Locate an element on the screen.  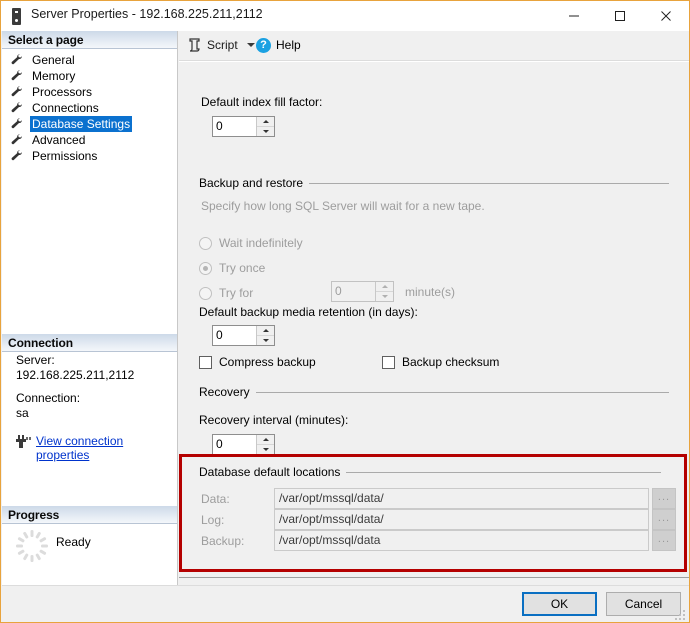
window-title: Server Properties - 192.168.225.211,2112 is located at coordinates (147, 14).